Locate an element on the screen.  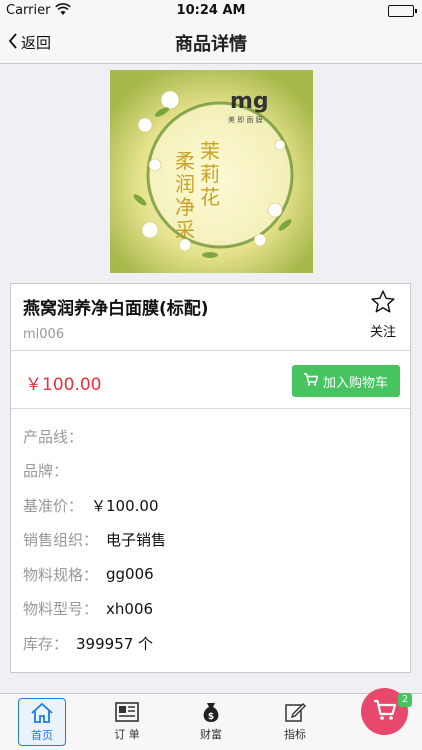
product-price: ￥100.00 is located at coordinates (63, 385).